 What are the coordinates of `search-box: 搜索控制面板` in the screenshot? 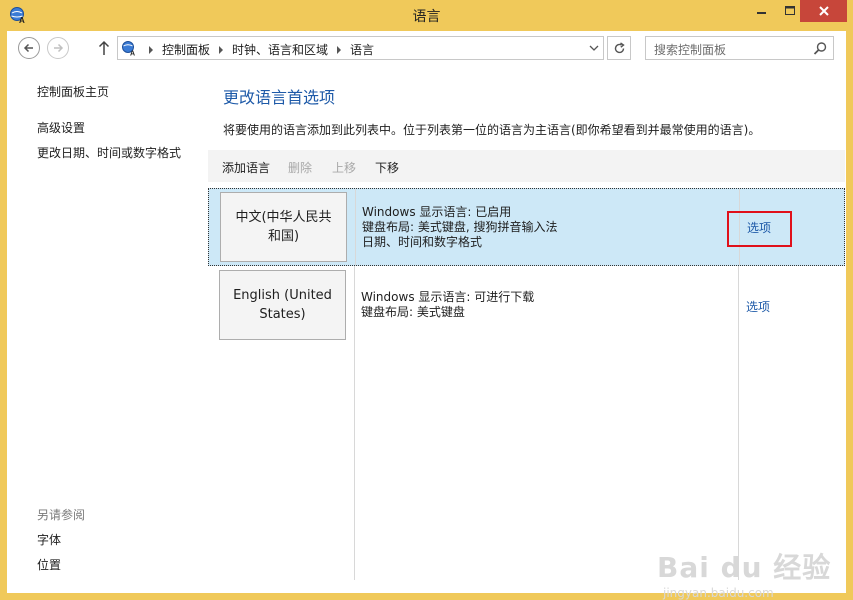 It's located at (739, 48).